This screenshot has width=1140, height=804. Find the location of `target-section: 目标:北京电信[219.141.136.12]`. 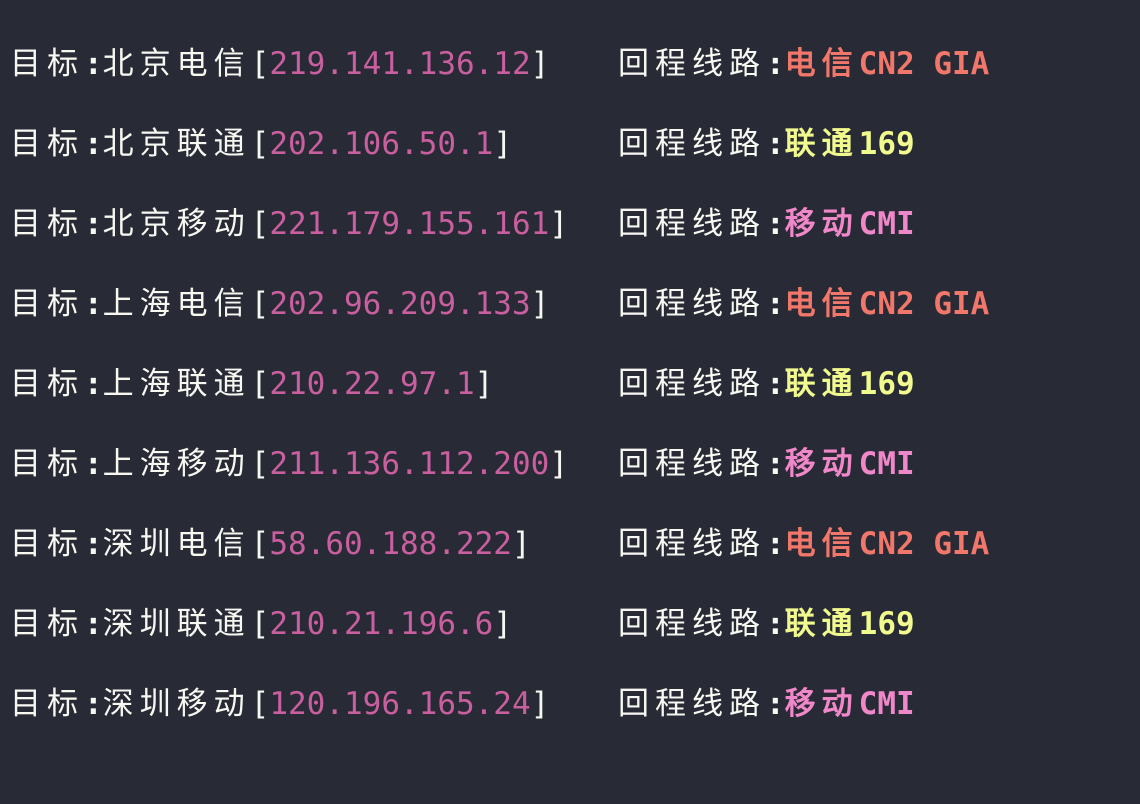

target-section: 目标:北京电信[219.141.136.12] is located at coordinates (279, 64).